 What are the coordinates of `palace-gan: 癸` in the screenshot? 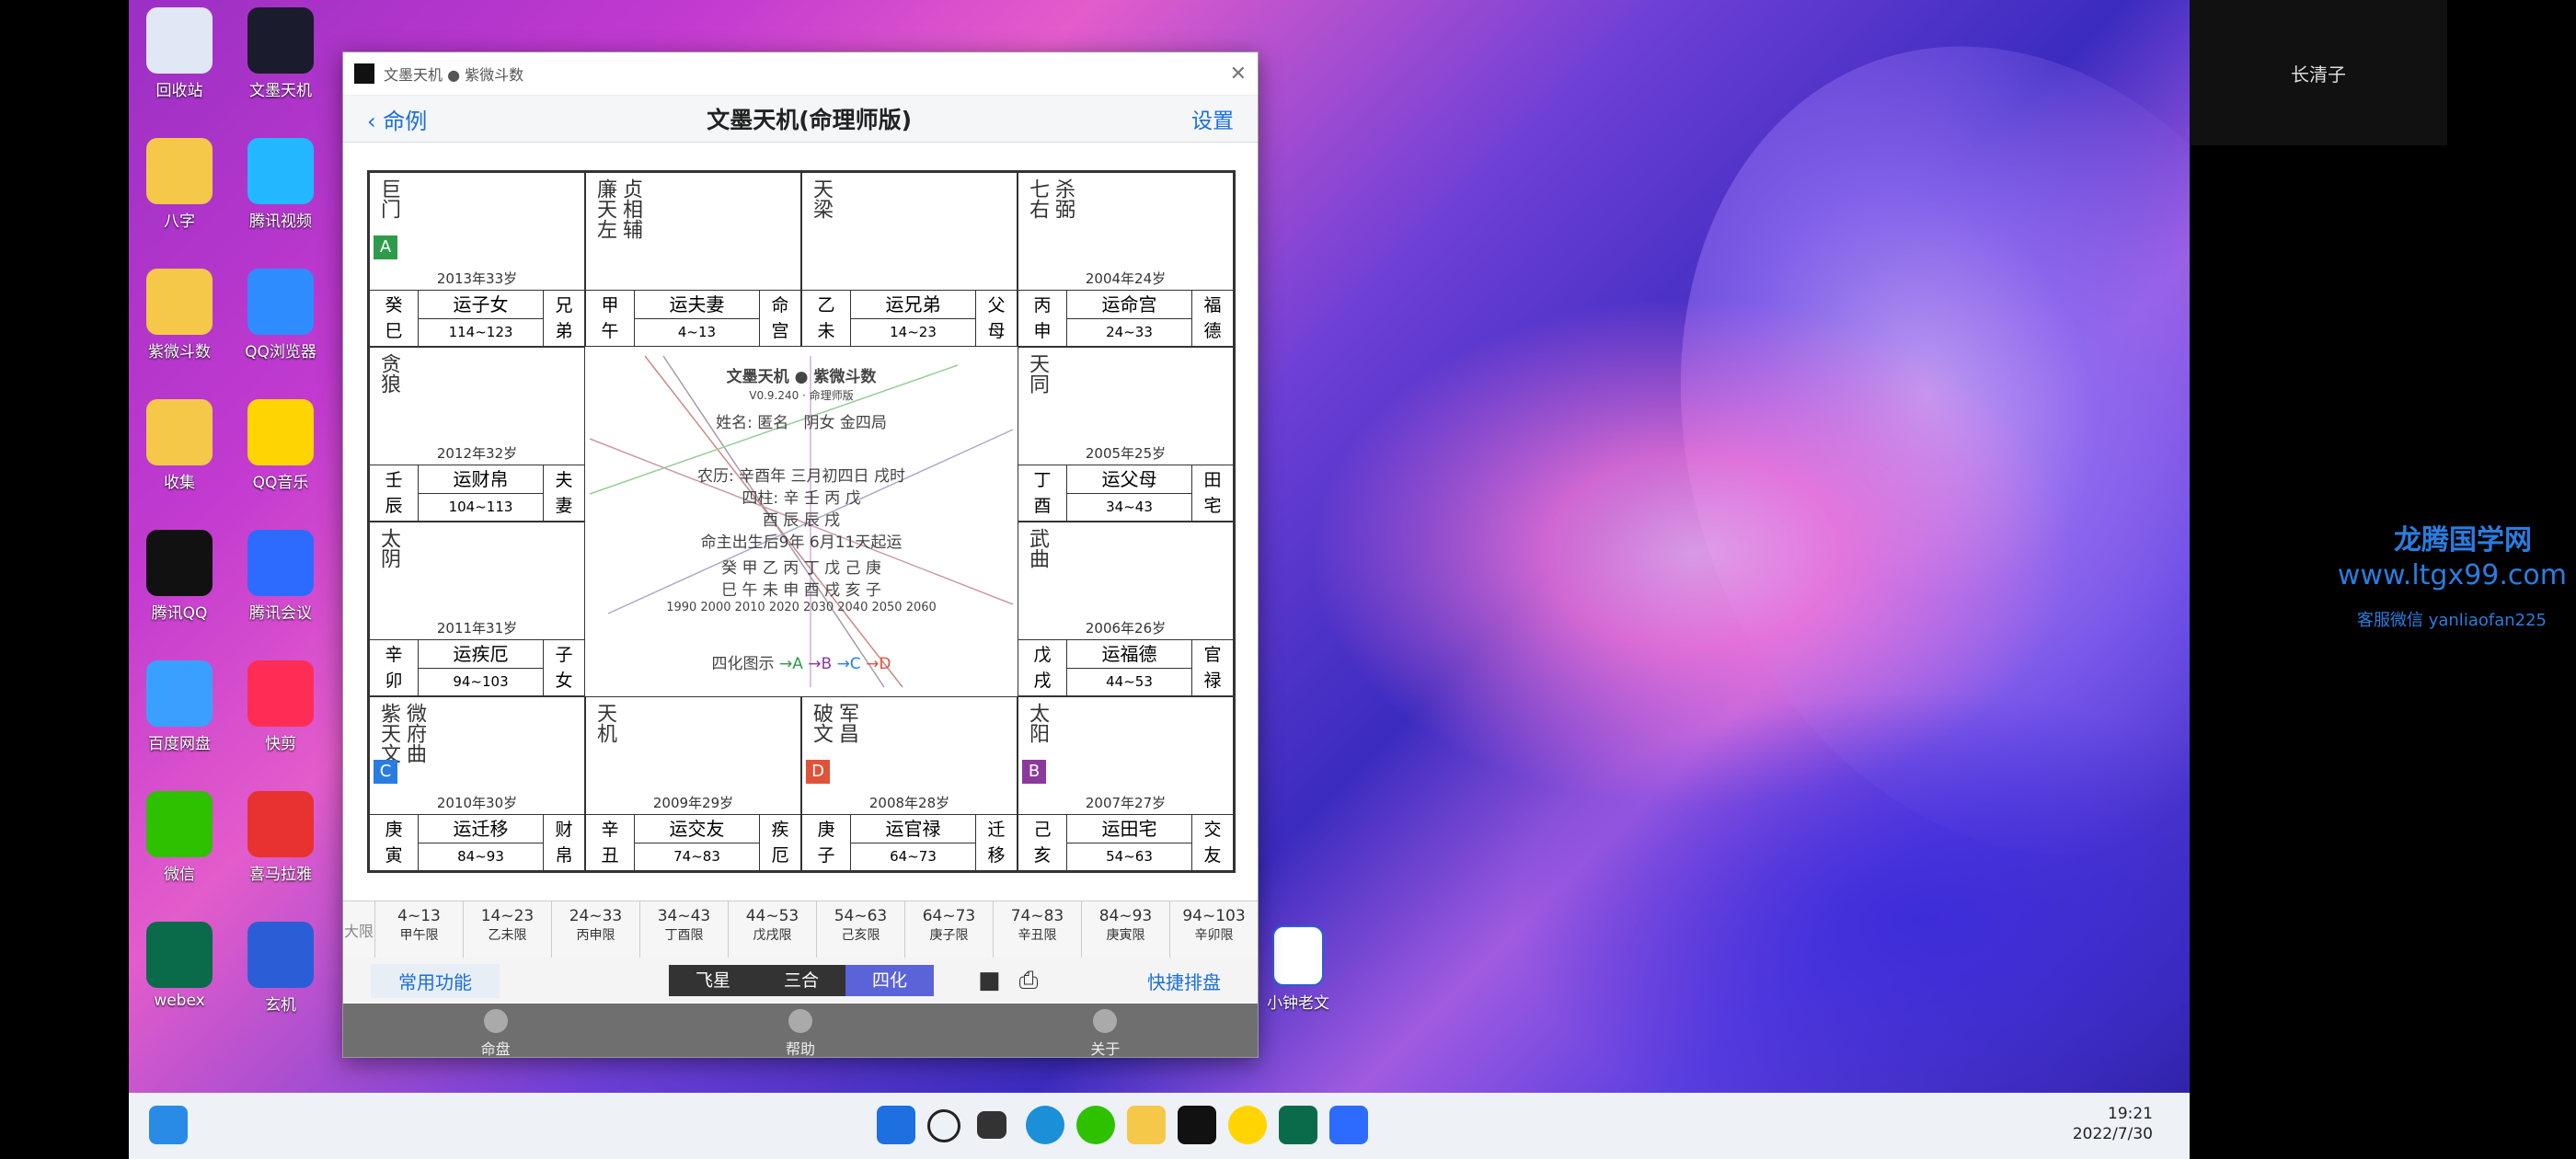 It's located at (394, 305).